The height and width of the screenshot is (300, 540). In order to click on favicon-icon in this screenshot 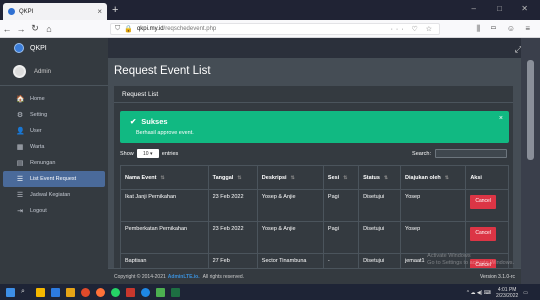, I will do `click(11, 11)`.